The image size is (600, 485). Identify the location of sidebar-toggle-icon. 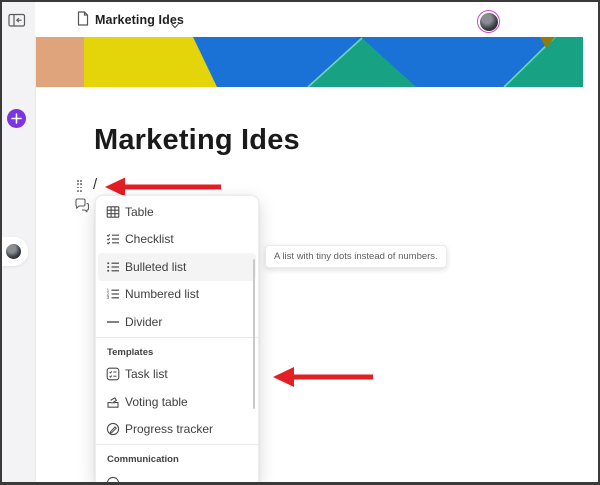
(17, 20).